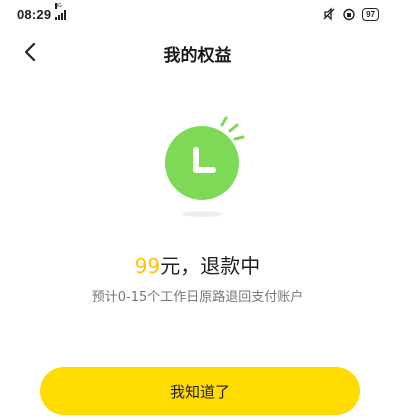 This screenshot has width=395, height=420. I want to click on alarm-icon, so click(349, 14).